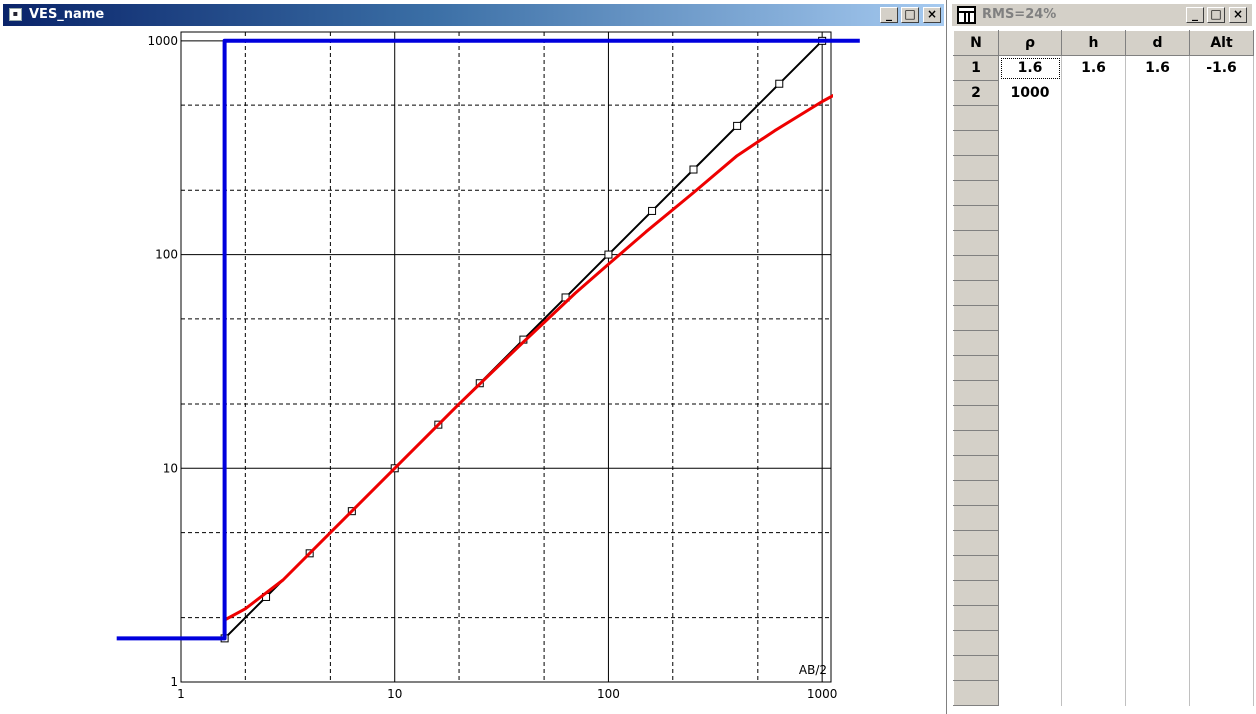 The height and width of the screenshot is (714, 1256). Describe the element at coordinates (1221, 43) in the screenshot. I see `column-header-4: Alt` at that location.